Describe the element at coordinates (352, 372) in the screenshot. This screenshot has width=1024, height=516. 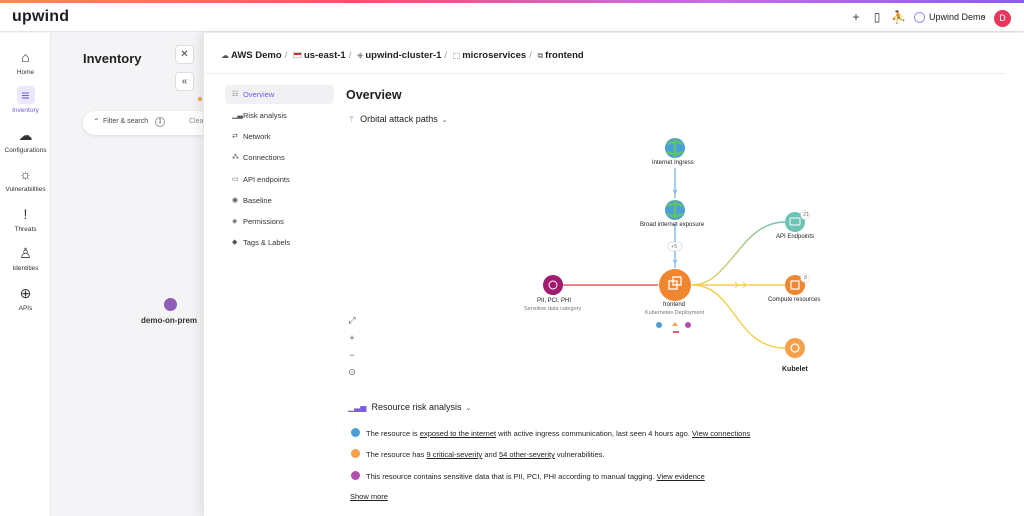
I see `recenter-icon: ⊙` at that location.